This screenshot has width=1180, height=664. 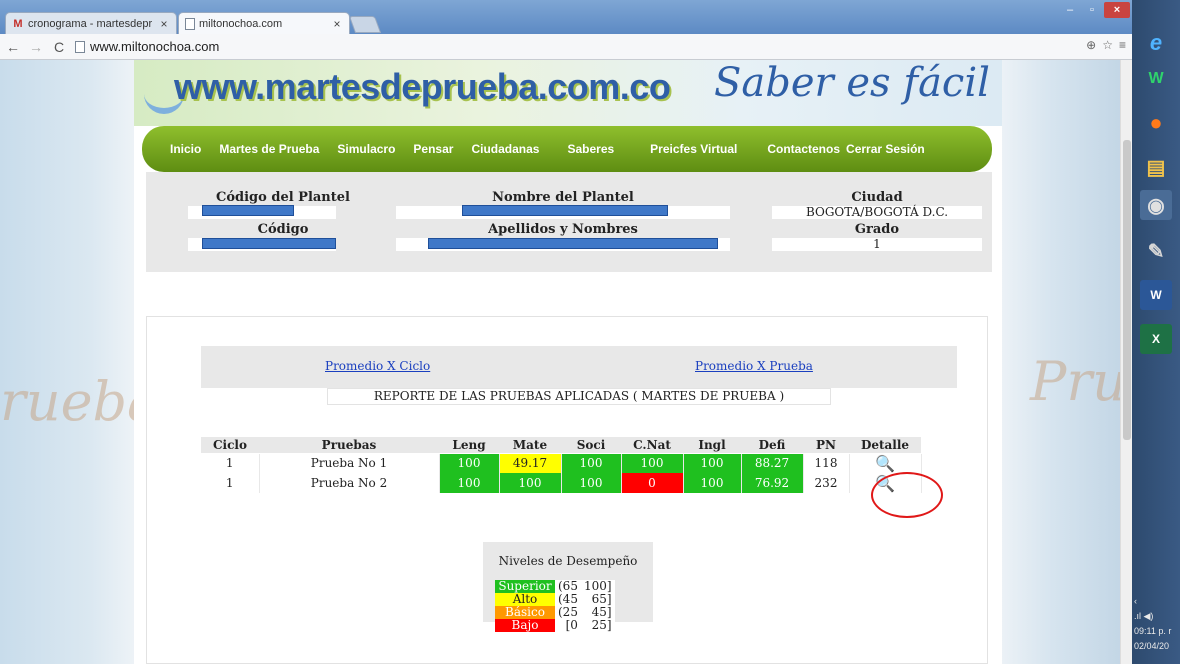 What do you see at coordinates (269, 149) in the screenshot?
I see `nav-martes-de-prueba: Martes de Prueba` at bounding box center [269, 149].